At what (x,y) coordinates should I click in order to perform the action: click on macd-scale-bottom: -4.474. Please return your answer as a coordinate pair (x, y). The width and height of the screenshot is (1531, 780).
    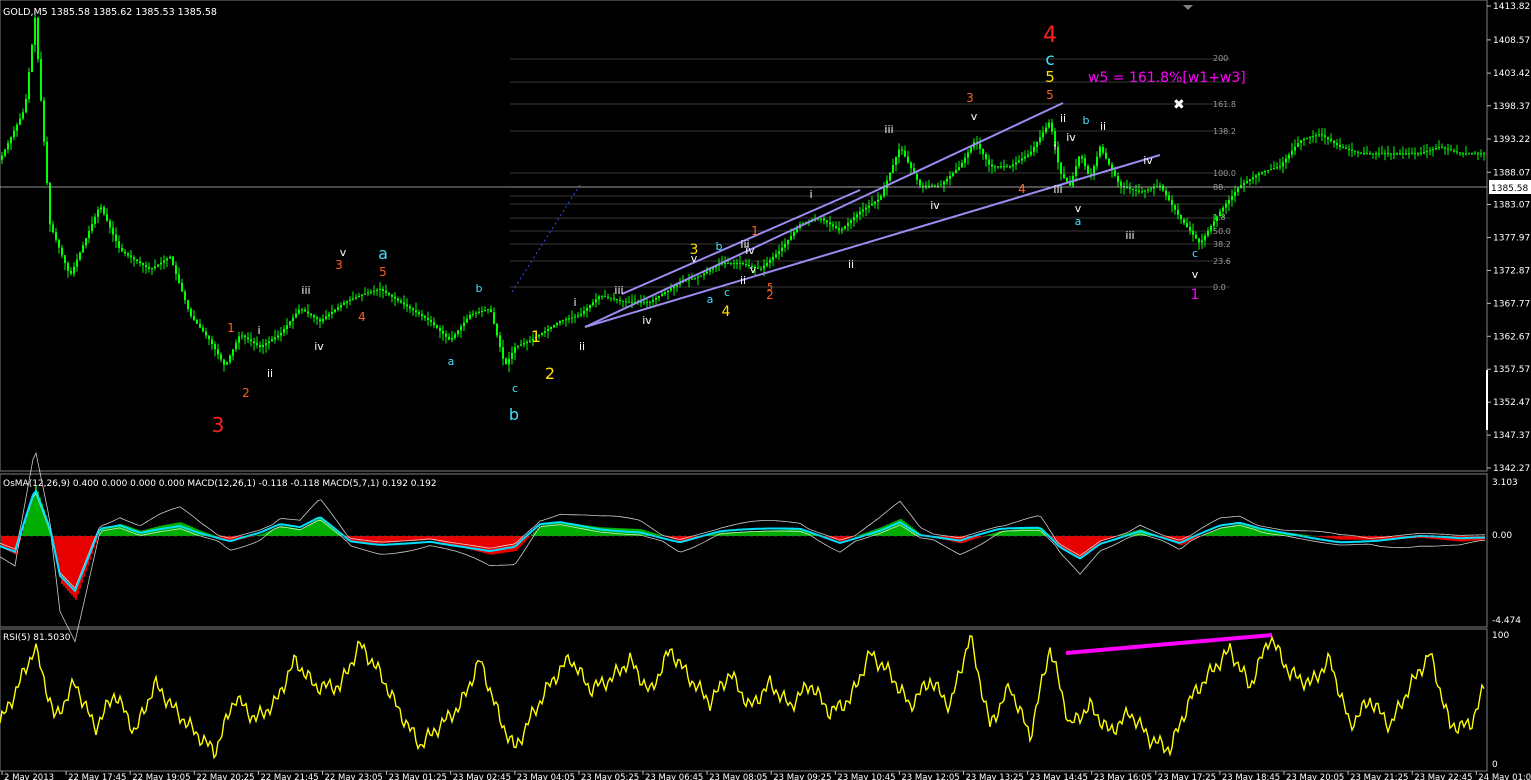
    Looking at the image, I should click on (1506, 621).